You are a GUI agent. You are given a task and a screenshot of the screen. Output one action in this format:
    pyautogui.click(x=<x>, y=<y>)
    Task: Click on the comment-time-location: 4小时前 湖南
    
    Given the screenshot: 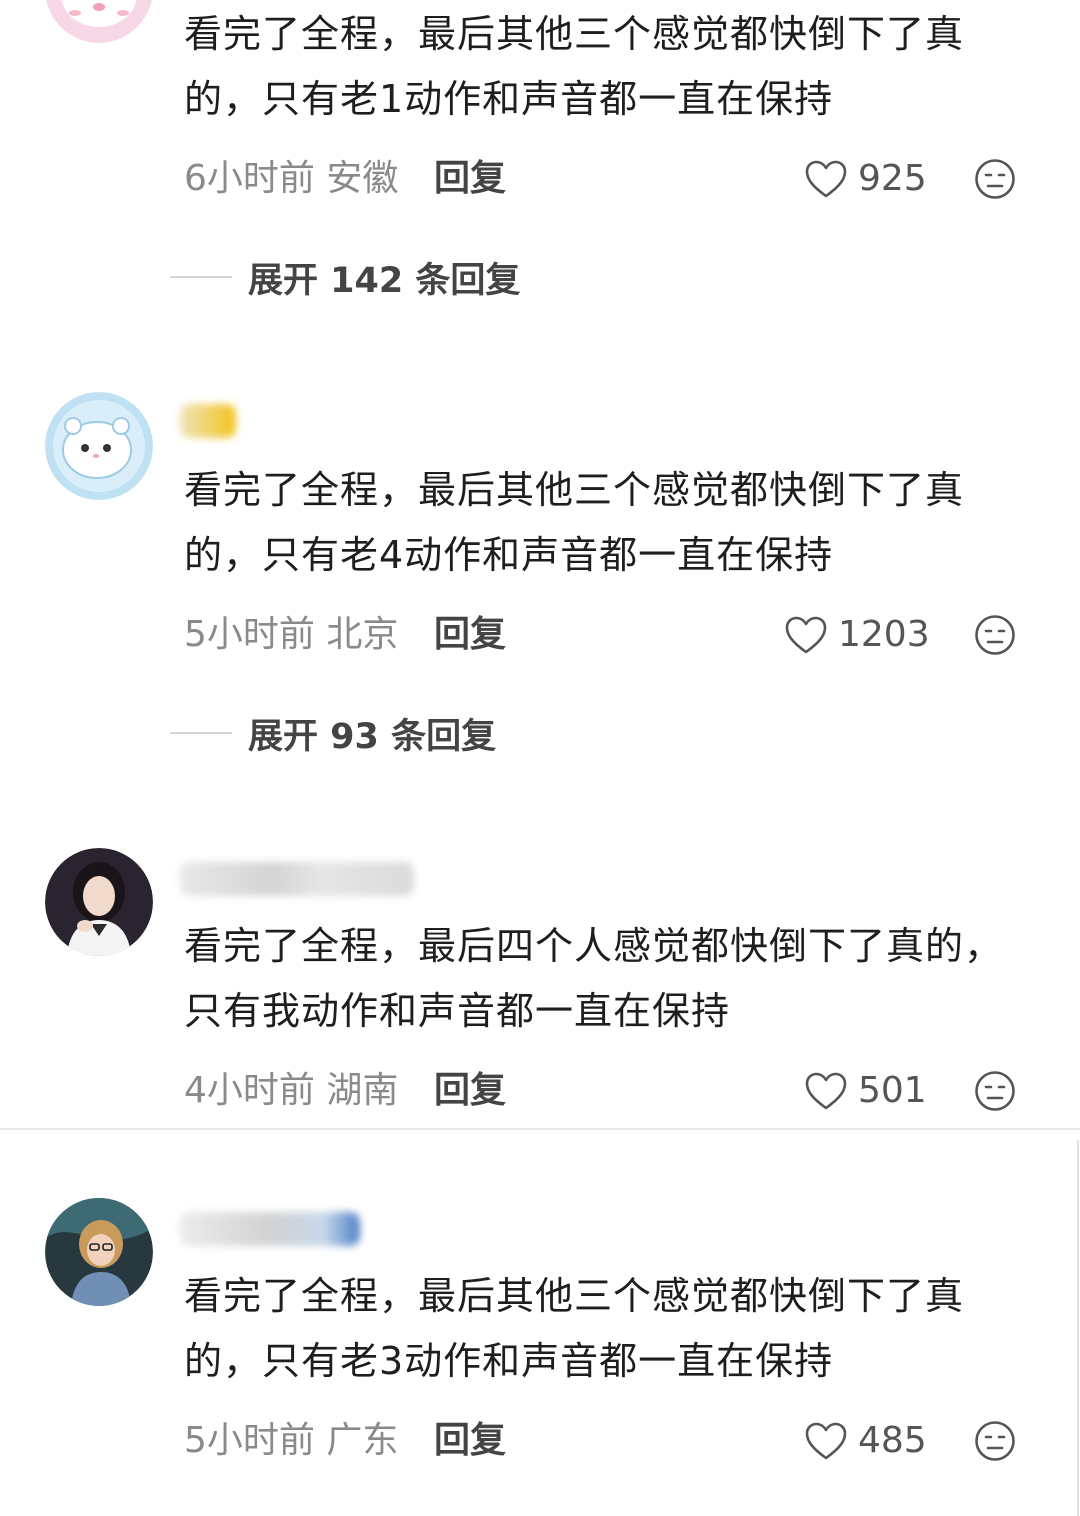 What is the action you would take?
    pyautogui.click(x=291, y=1090)
    